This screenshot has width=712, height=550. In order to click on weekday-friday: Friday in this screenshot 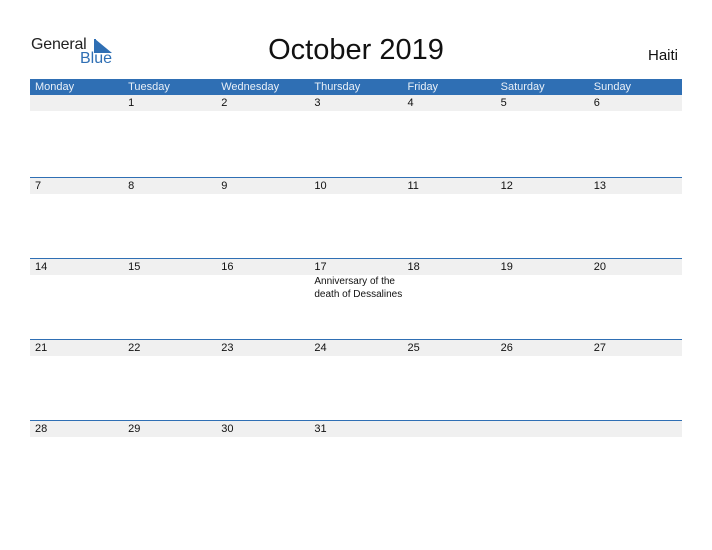, I will do `click(423, 87)`.